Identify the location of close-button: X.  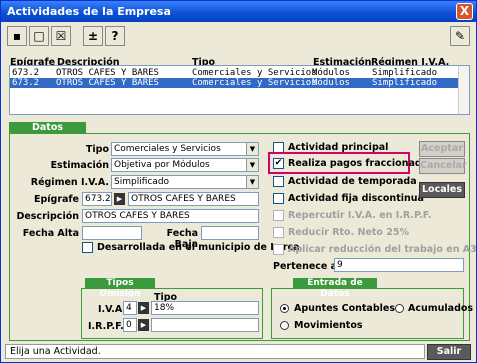
(464, 11).